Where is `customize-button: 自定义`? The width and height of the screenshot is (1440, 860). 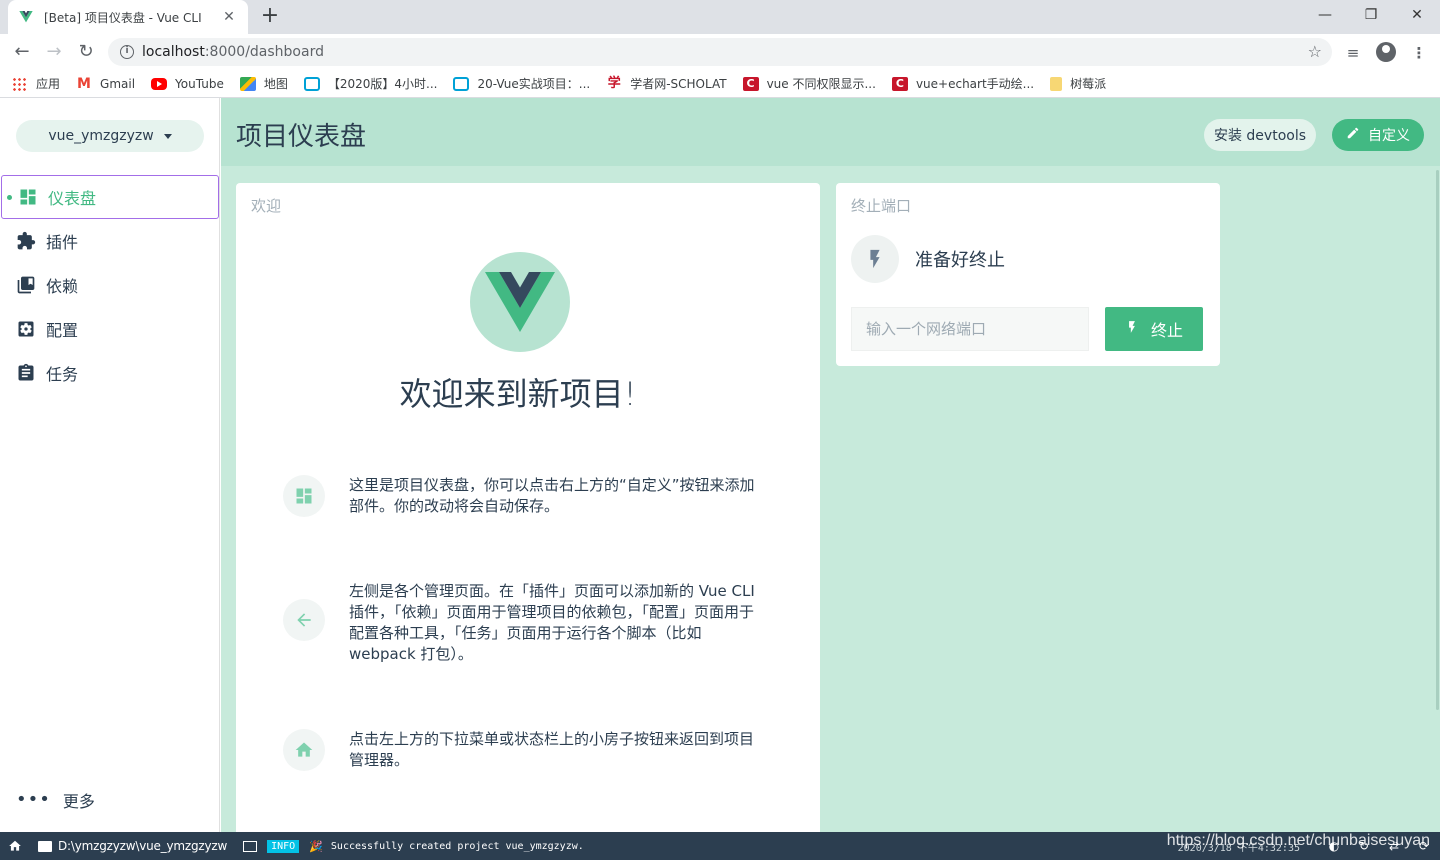 customize-button: 自定义 is located at coordinates (1378, 135).